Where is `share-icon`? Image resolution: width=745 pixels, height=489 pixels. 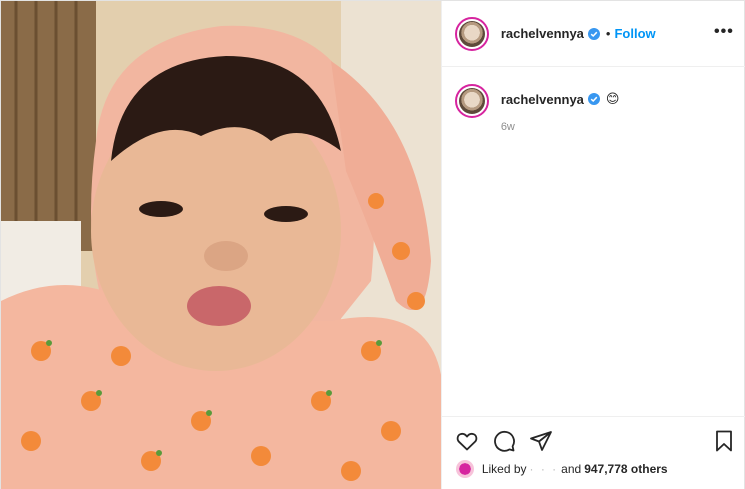
share-icon is located at coordinates (541, 441).